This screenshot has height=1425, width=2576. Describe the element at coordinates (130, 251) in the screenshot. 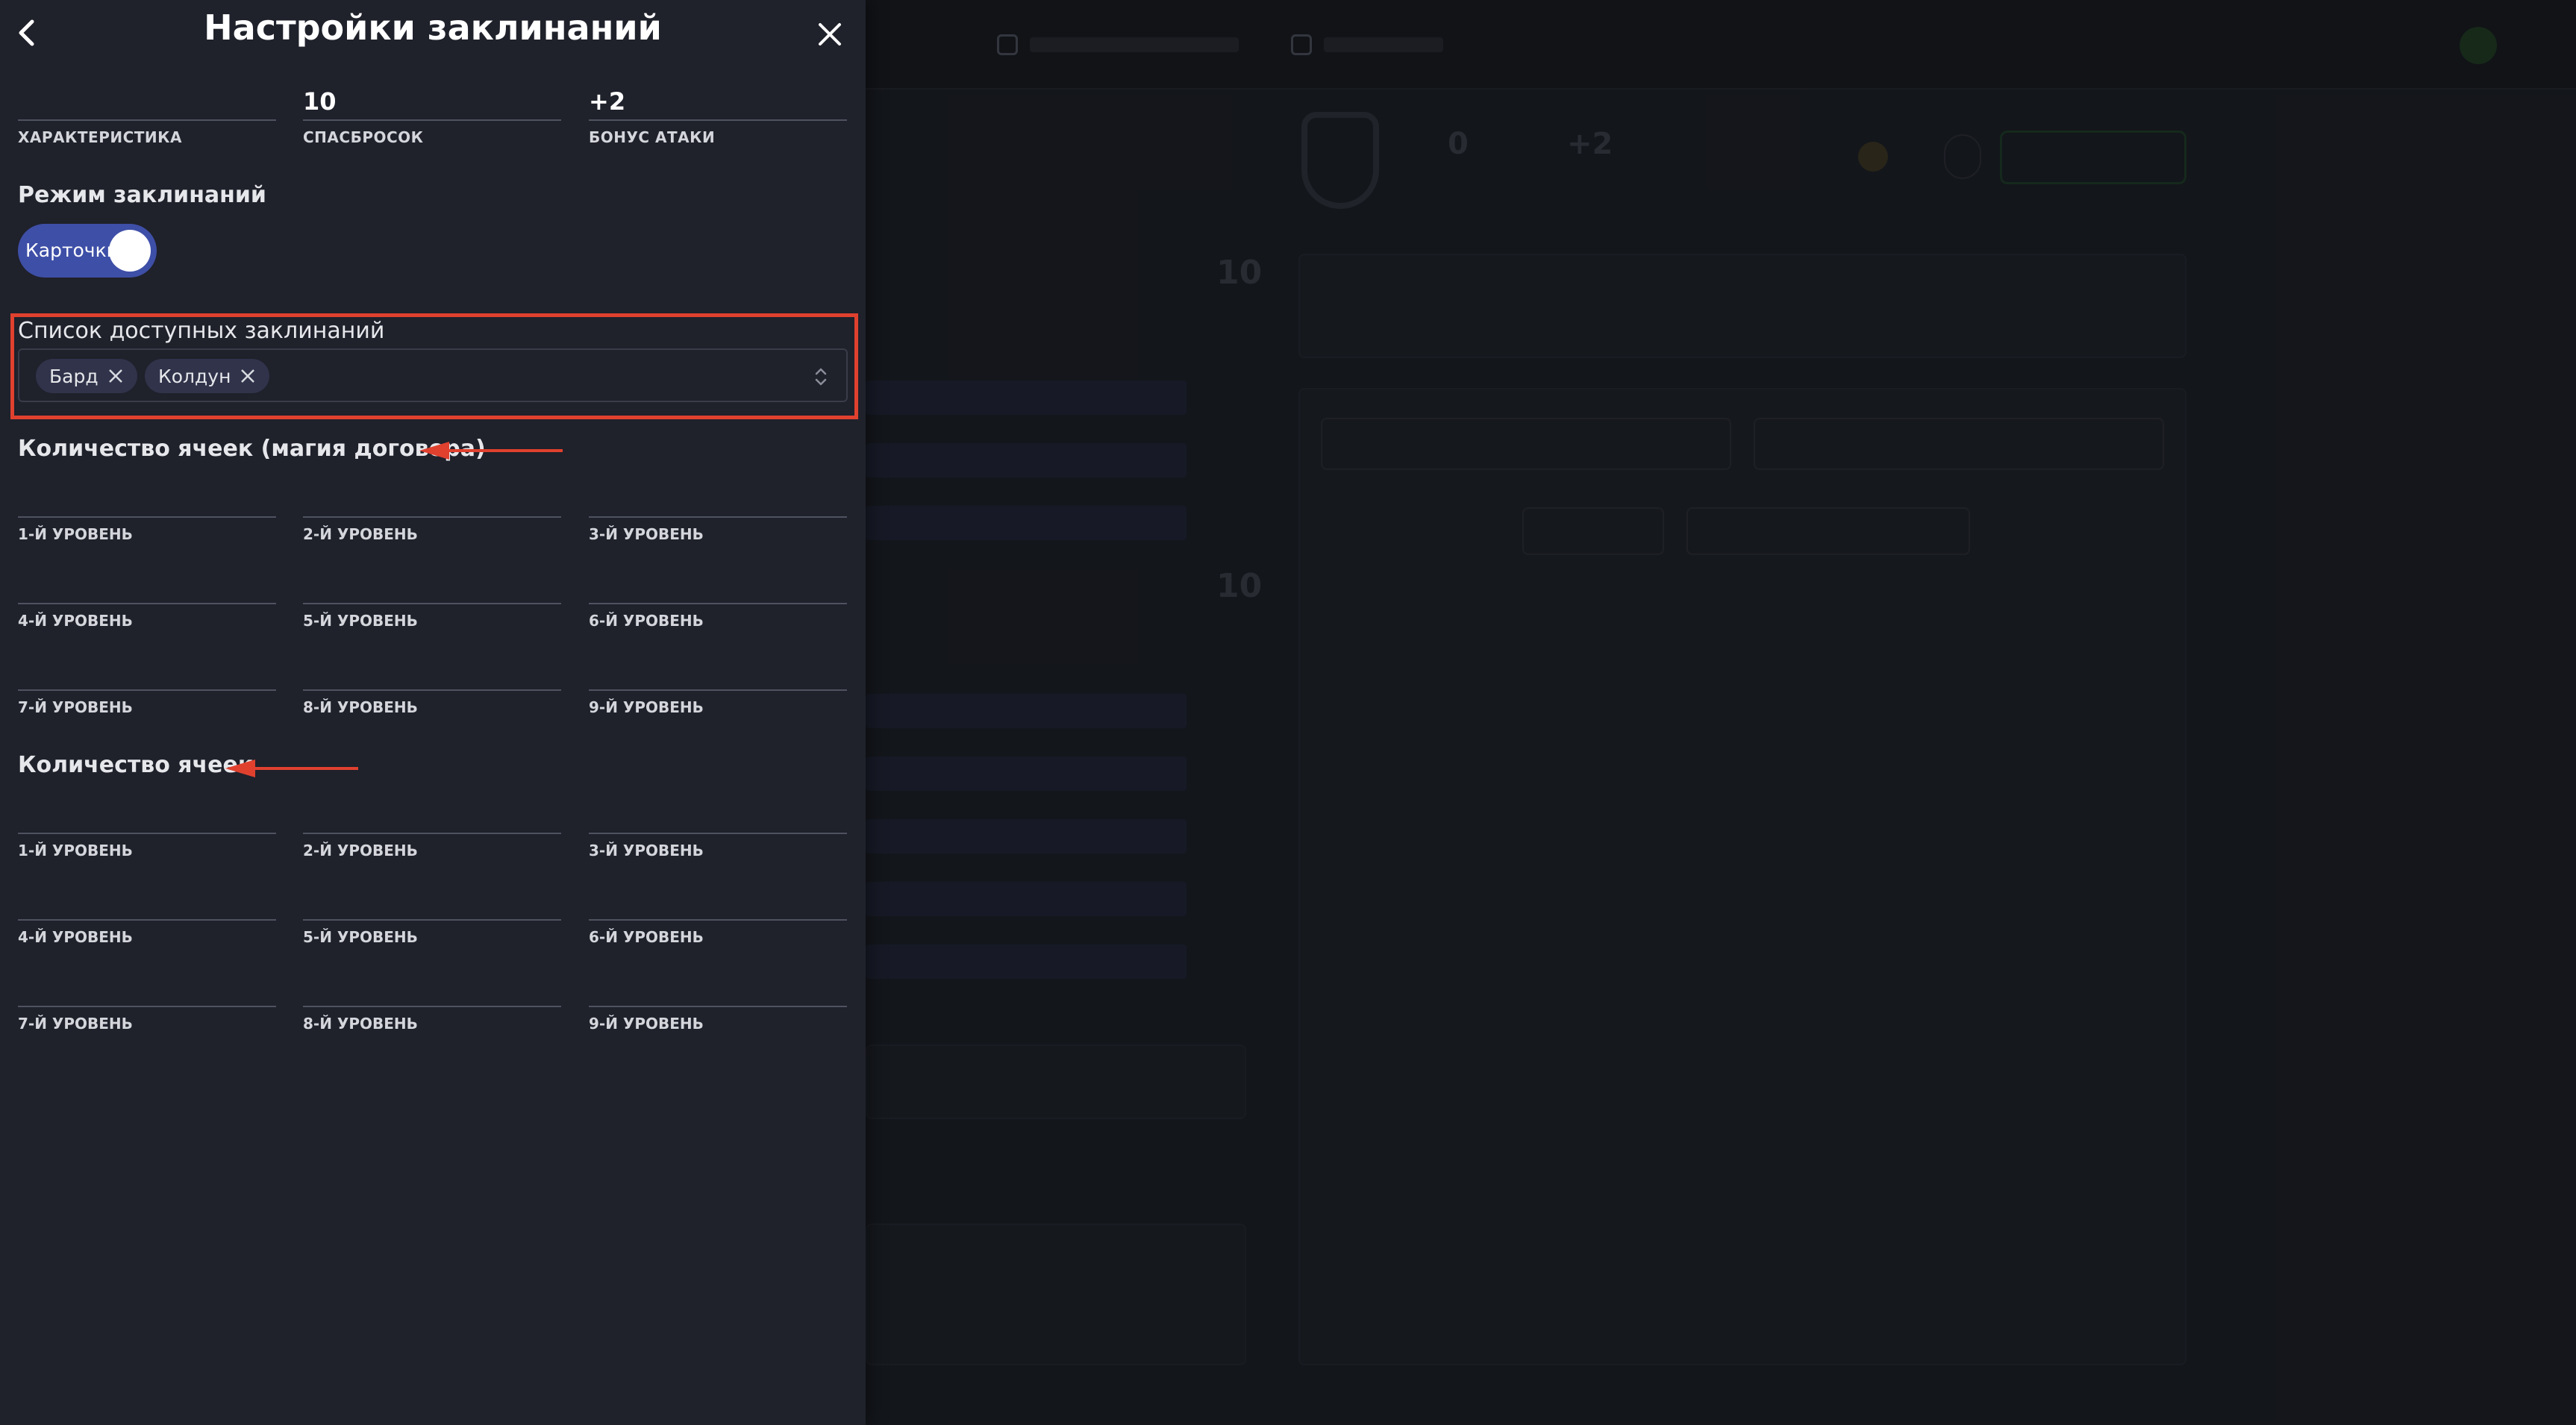

I see `toggle-knob` at that location.